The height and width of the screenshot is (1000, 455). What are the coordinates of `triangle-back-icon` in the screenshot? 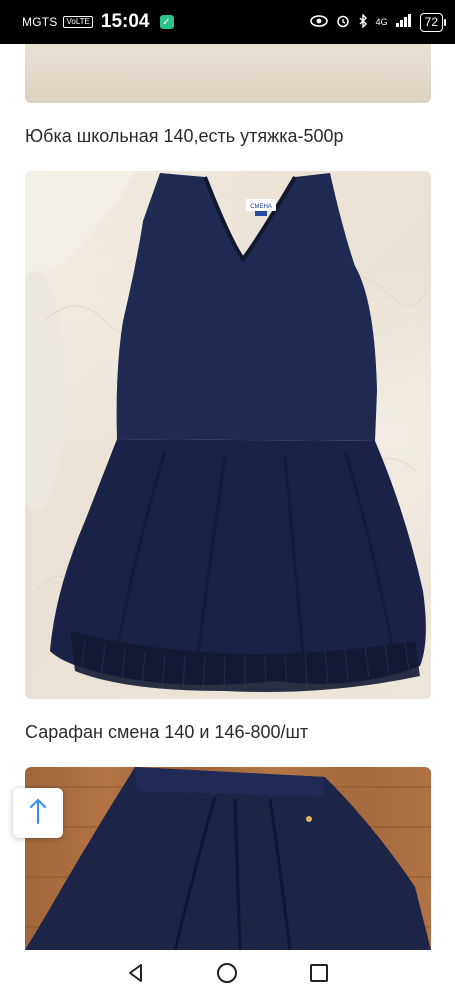 It's located at (136, 975).